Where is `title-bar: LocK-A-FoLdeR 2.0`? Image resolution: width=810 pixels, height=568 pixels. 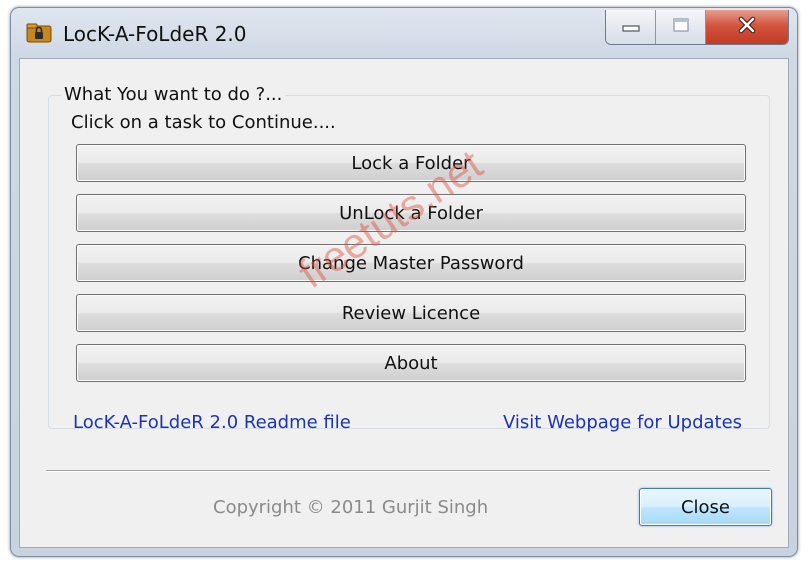 title-bar: LocK-A-FoLdeR 2.0 is located at coordinates (404, 33).